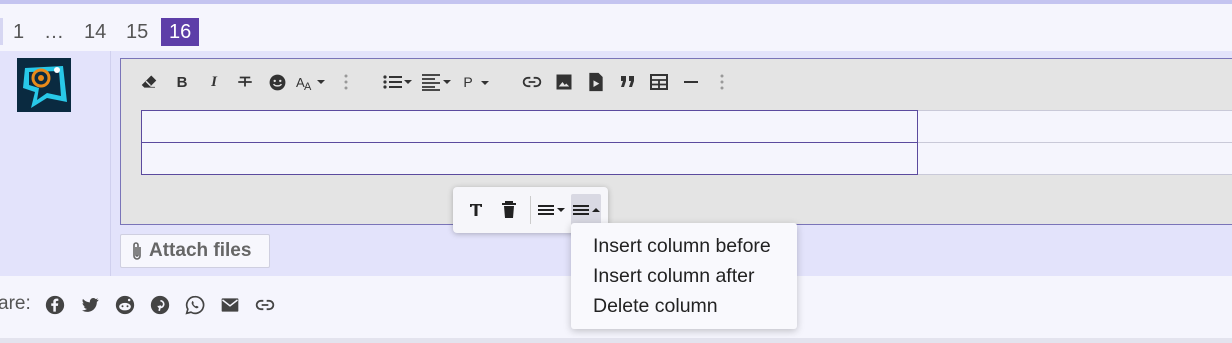 The image size is (1232, 343). Describe the element at coordinates (552, 210) in the screenshot. I see `row-menu-icon` at that location.